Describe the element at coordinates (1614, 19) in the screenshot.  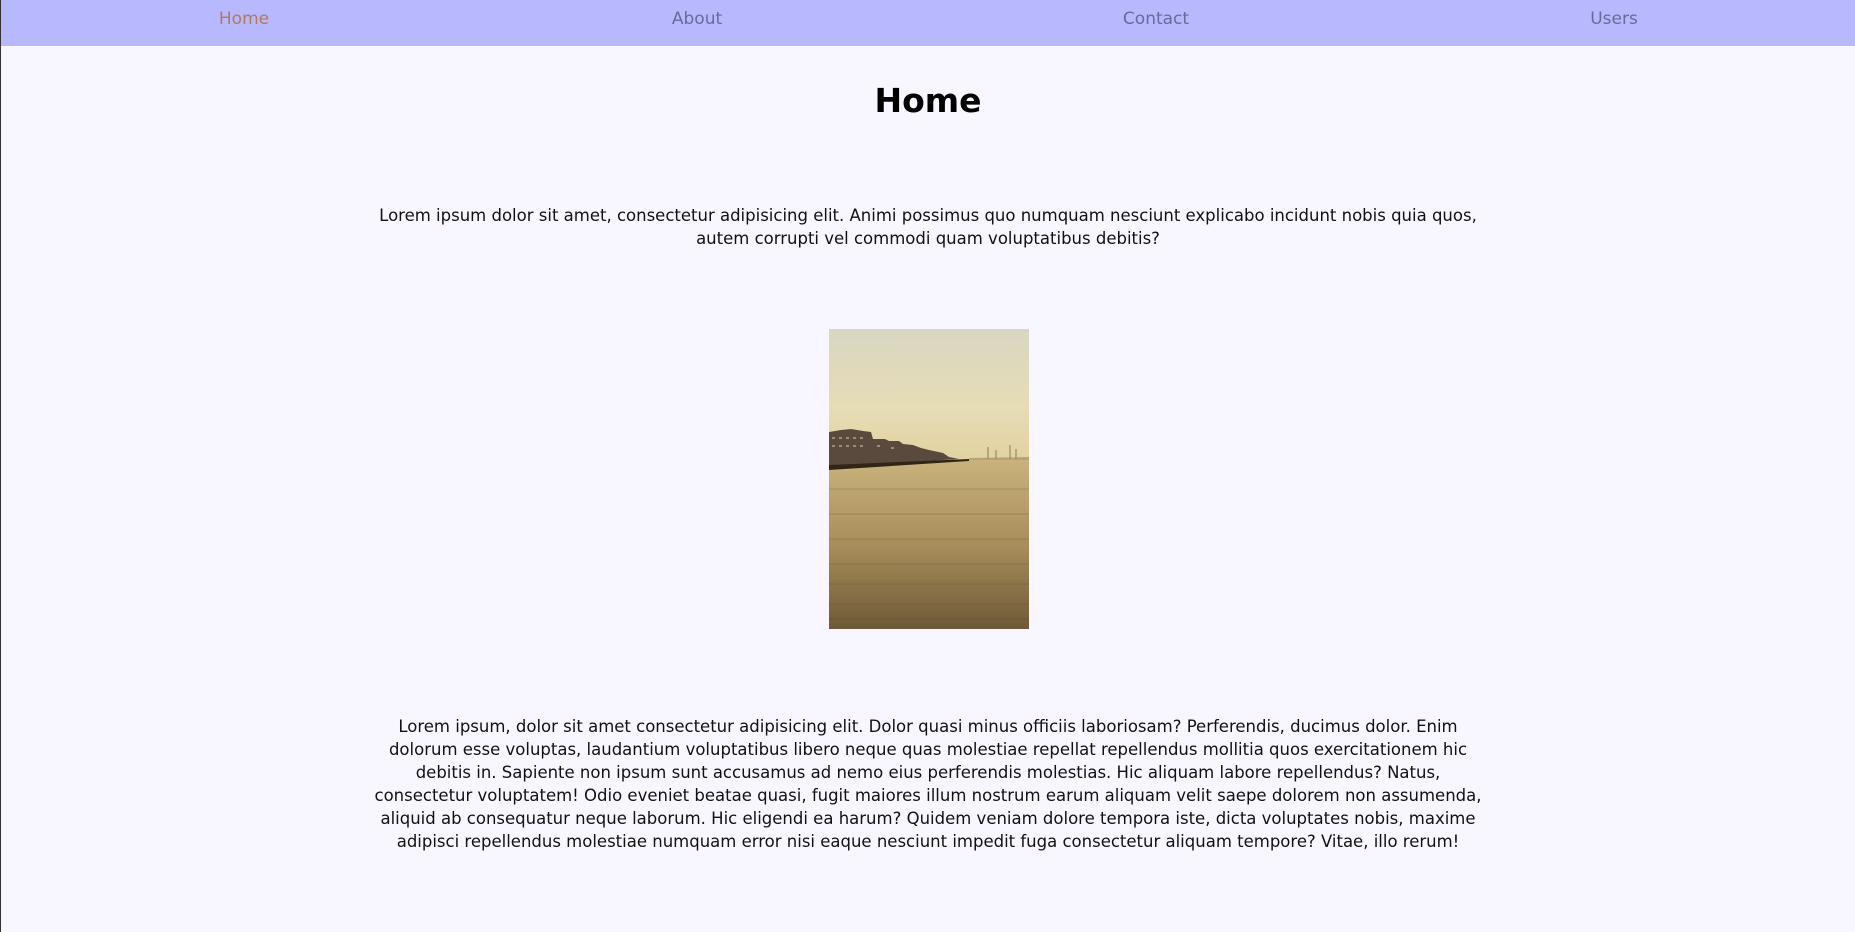
I see `nav-link-users: Users` at that location.